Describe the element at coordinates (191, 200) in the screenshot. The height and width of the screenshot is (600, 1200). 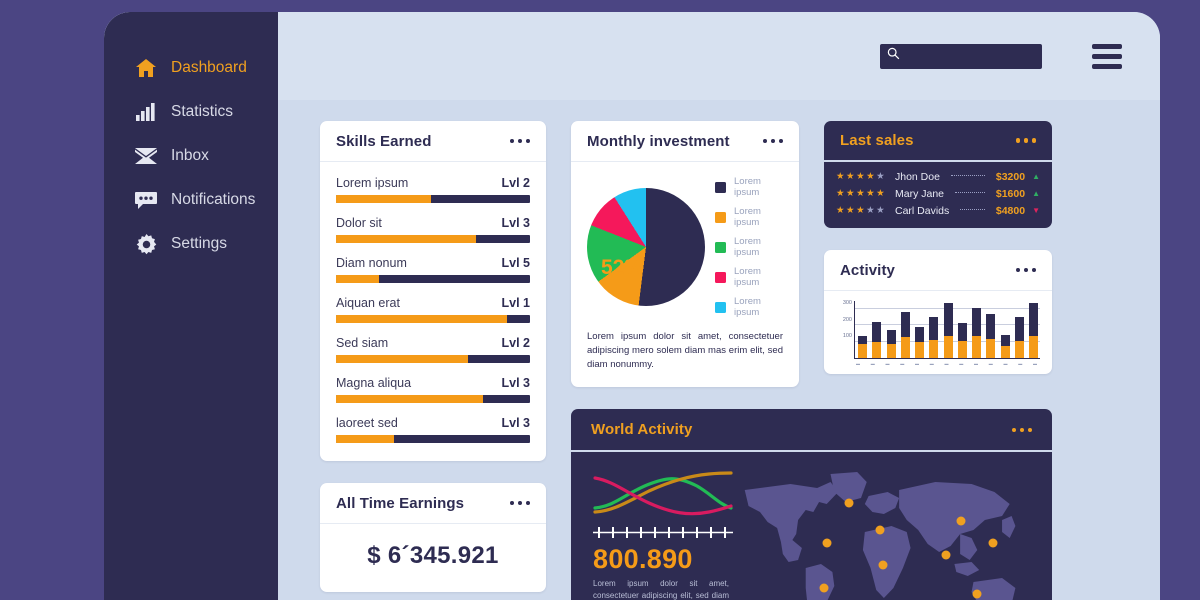
I see `sidebar-item-notifications: Notifications` at that location.